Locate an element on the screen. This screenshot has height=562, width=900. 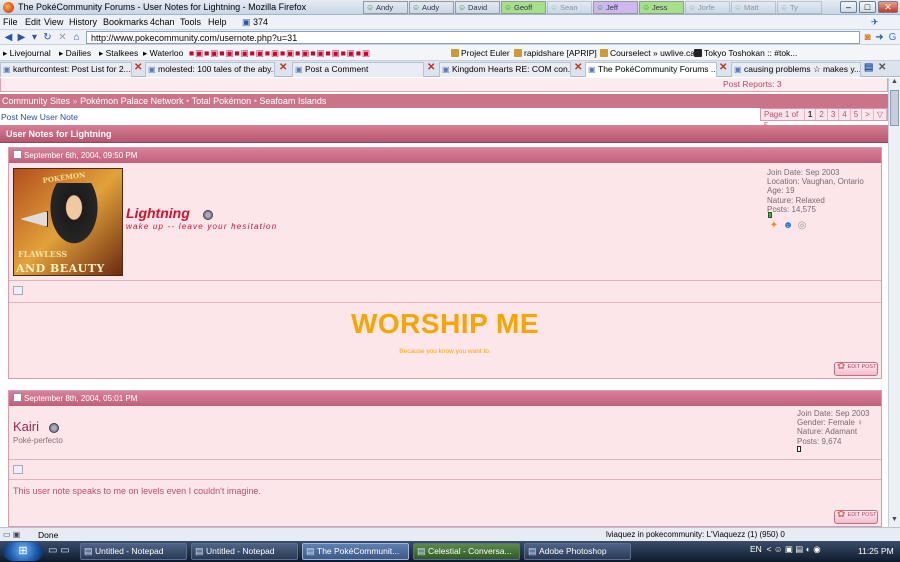
go-icon: ➜ is located at coordinates (879, 37).